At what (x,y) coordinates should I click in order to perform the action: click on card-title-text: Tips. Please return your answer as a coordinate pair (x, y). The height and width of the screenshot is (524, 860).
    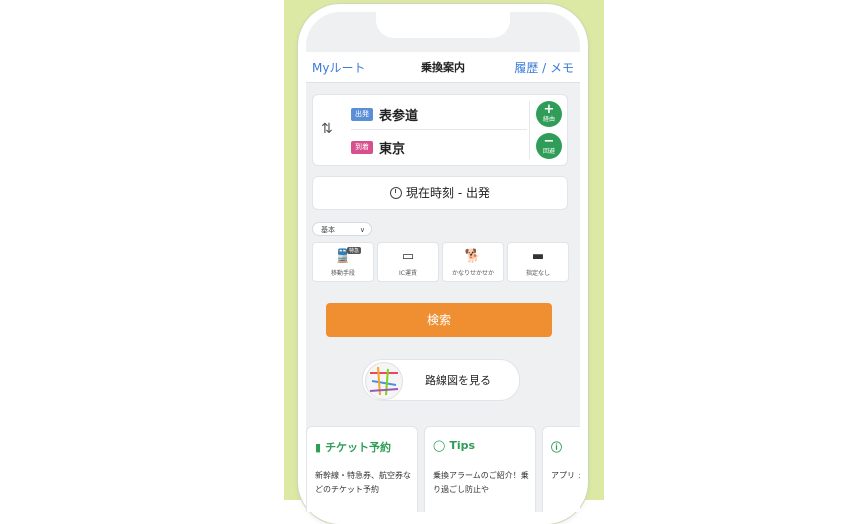
    Looking at the image, I should click on (462, 445).